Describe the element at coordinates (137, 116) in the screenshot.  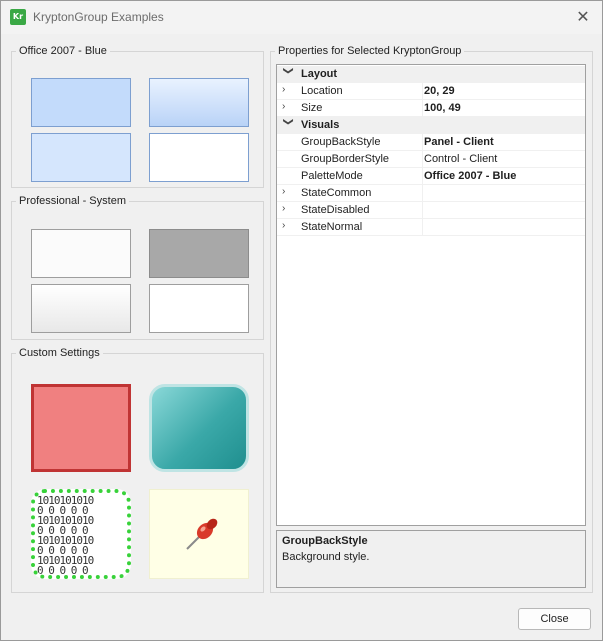
I see `group-office-2007-blue: Office 2007 - Blue` at that location.